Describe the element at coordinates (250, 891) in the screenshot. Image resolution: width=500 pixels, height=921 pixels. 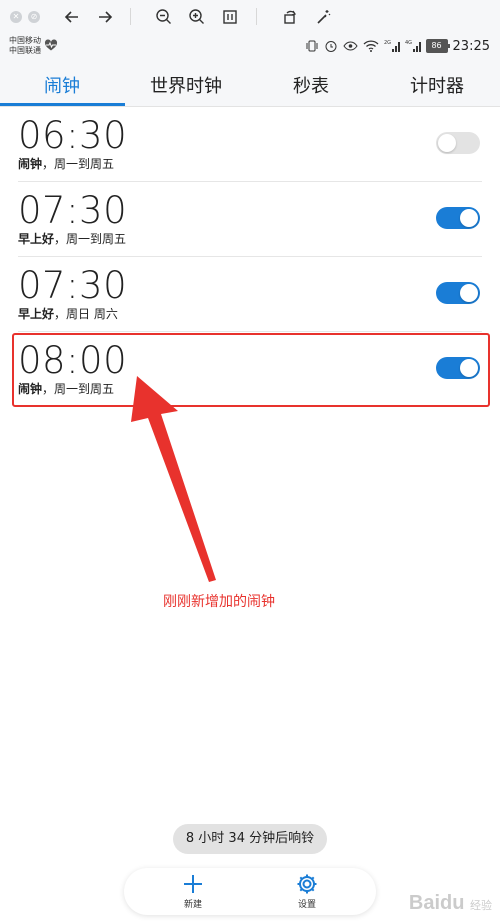
I see `bottom-action-bar: 新建 设置` at that location.